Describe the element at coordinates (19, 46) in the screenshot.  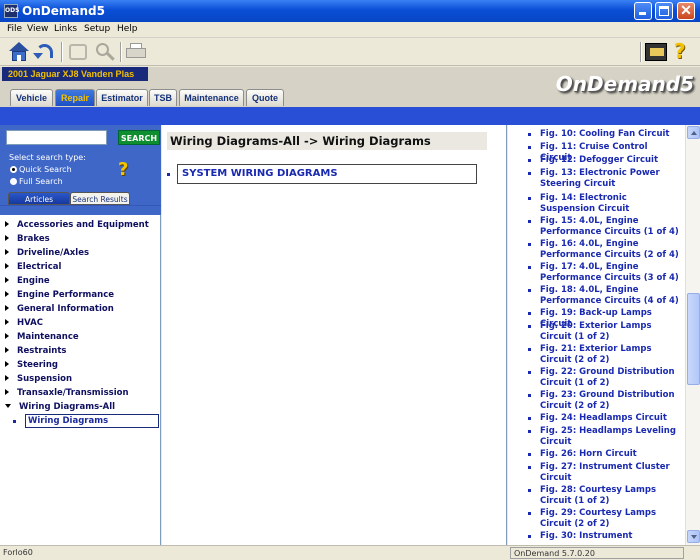
I see `home-icon` at that location.